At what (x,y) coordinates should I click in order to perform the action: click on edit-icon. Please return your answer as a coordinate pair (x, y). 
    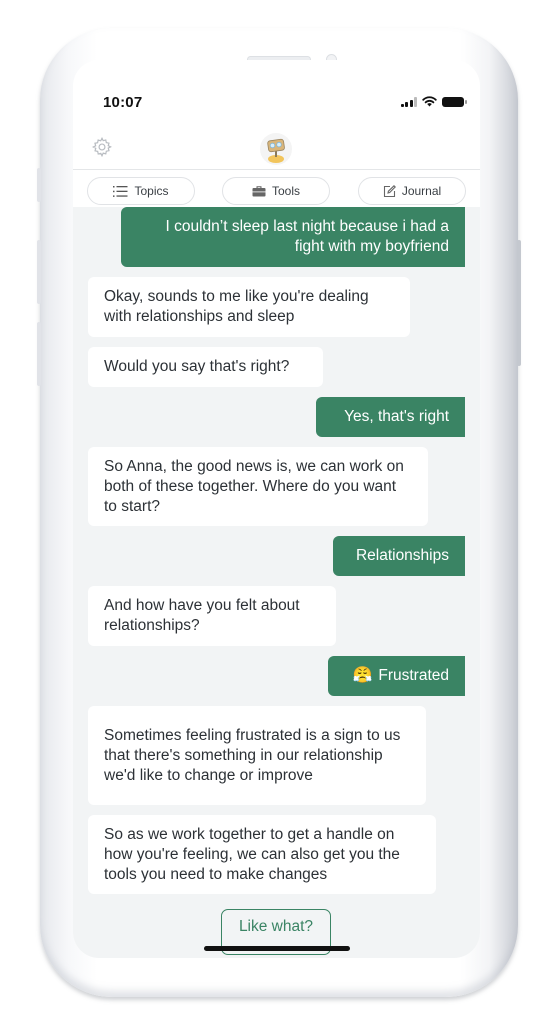
    Looking at the image, I should click on (389, 190).